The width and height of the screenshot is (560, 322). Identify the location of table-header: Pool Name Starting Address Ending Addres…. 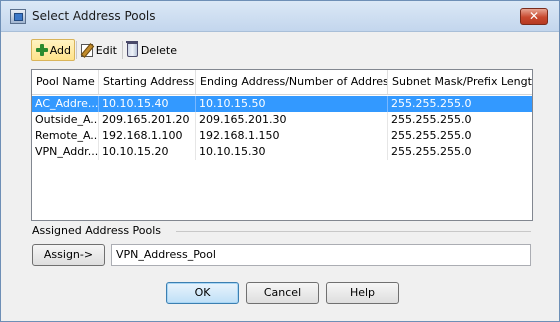
(282, 82).